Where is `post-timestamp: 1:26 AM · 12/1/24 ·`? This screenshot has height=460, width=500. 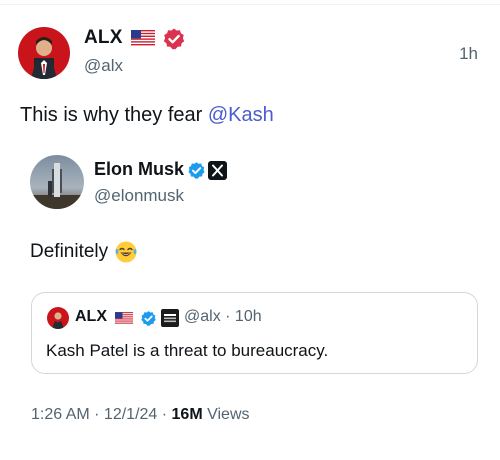
post-timestamp: 1:26 AM · 12/1/24 · is located at coordinates (101, 414).